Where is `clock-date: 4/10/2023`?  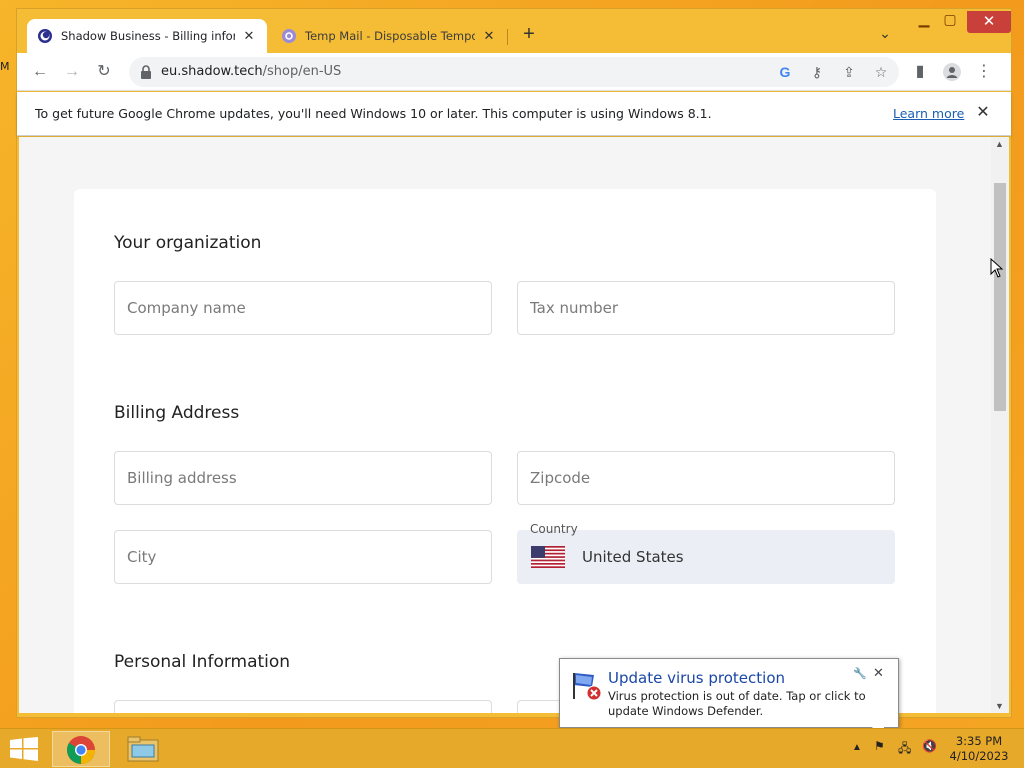 clock-date: 4/10/2023 is located at coordinates (979, 756).